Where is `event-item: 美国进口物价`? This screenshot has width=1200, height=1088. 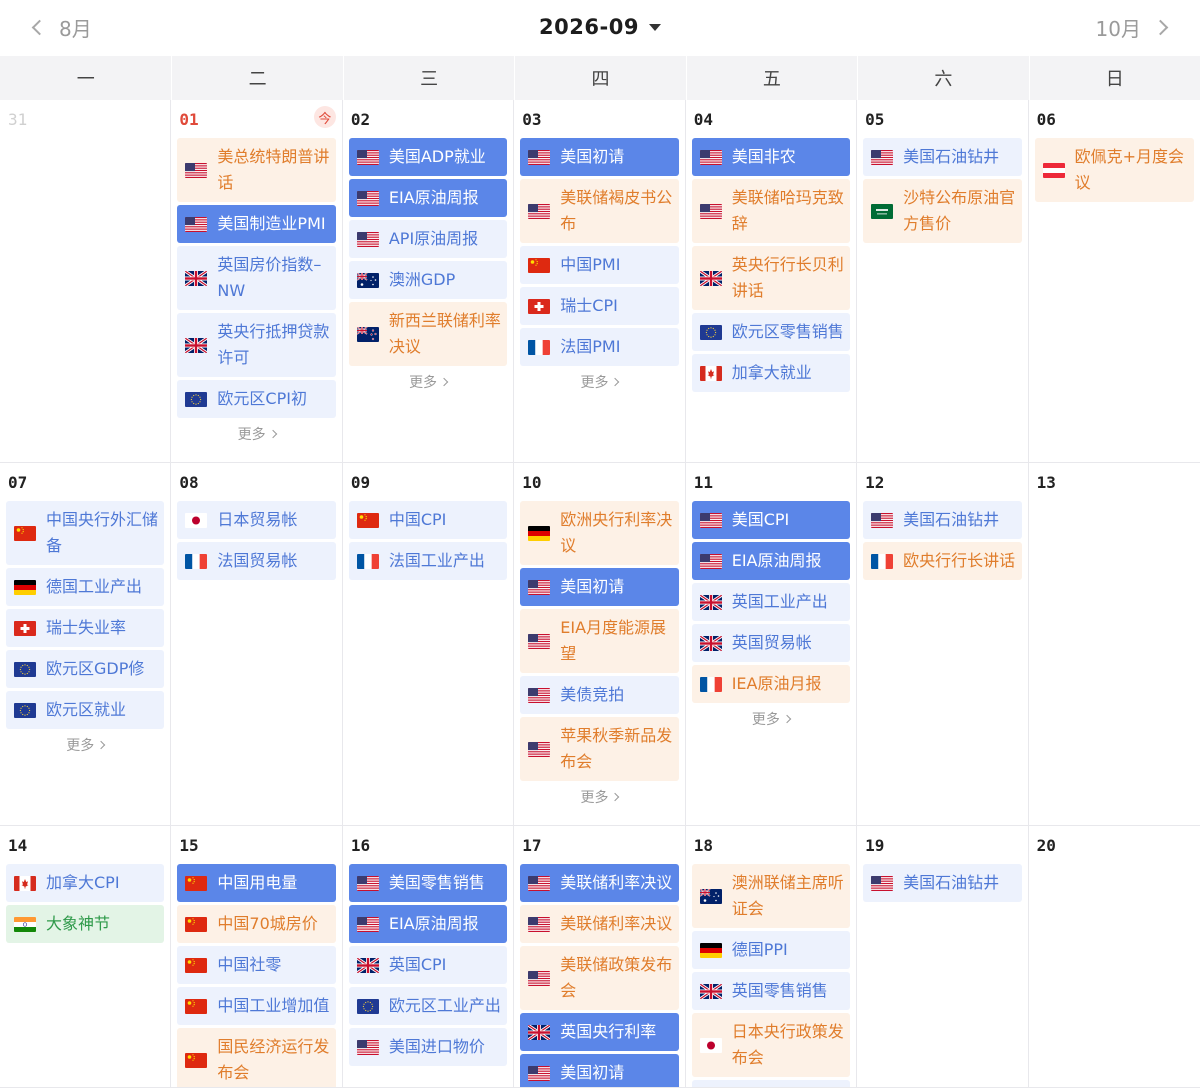 event-item: 美国进口物价 is located at coordinates (428, 1047).